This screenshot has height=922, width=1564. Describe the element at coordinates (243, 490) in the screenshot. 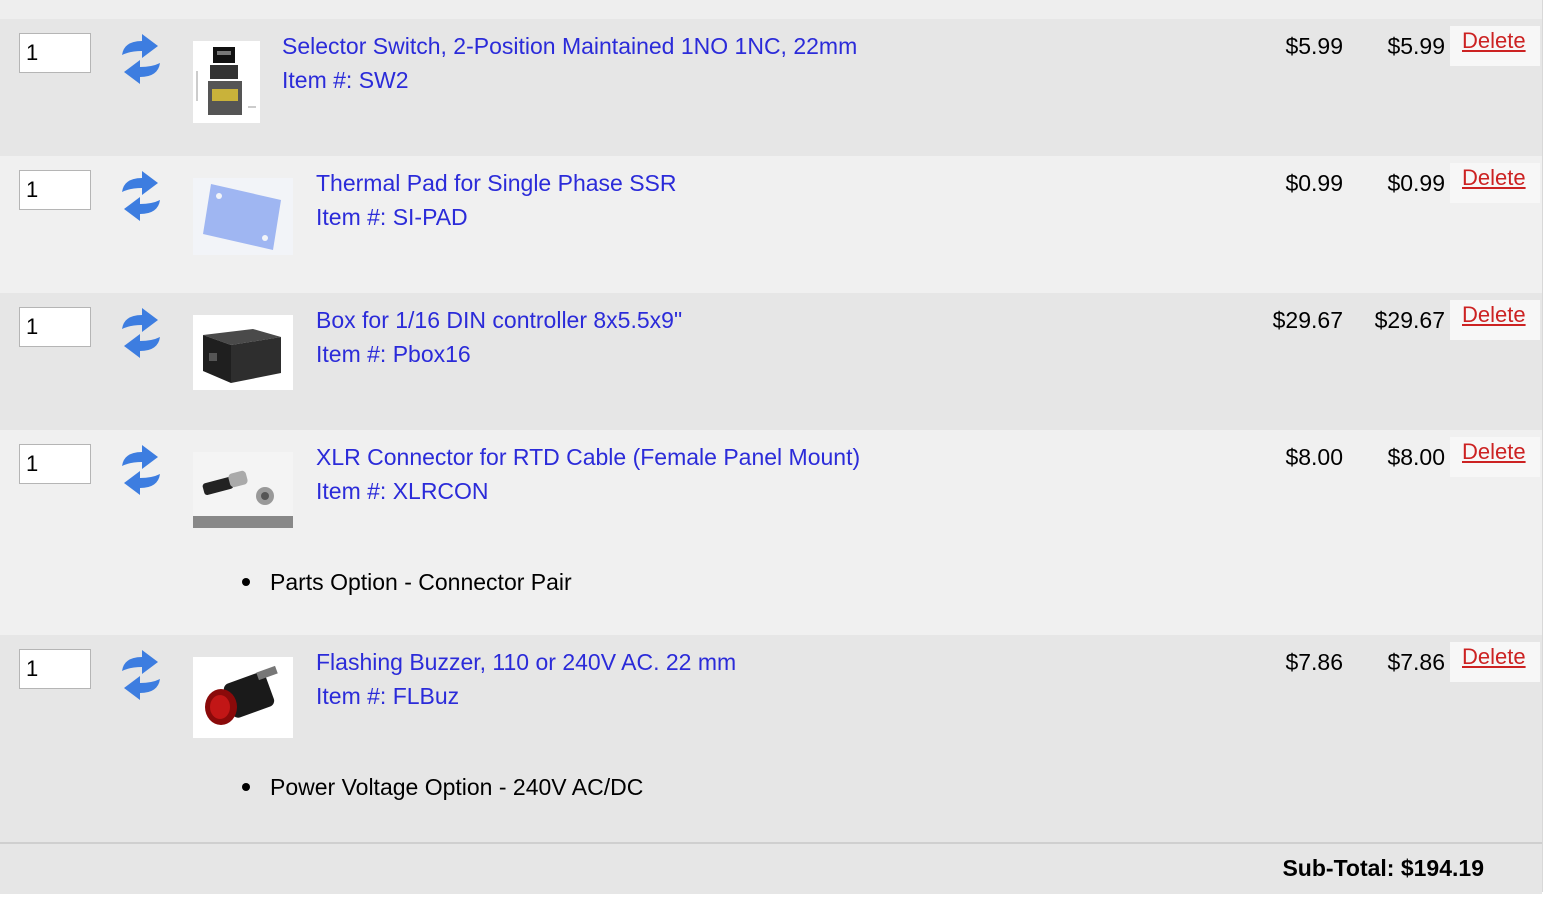

I see `xlr-connector-image` at that location.